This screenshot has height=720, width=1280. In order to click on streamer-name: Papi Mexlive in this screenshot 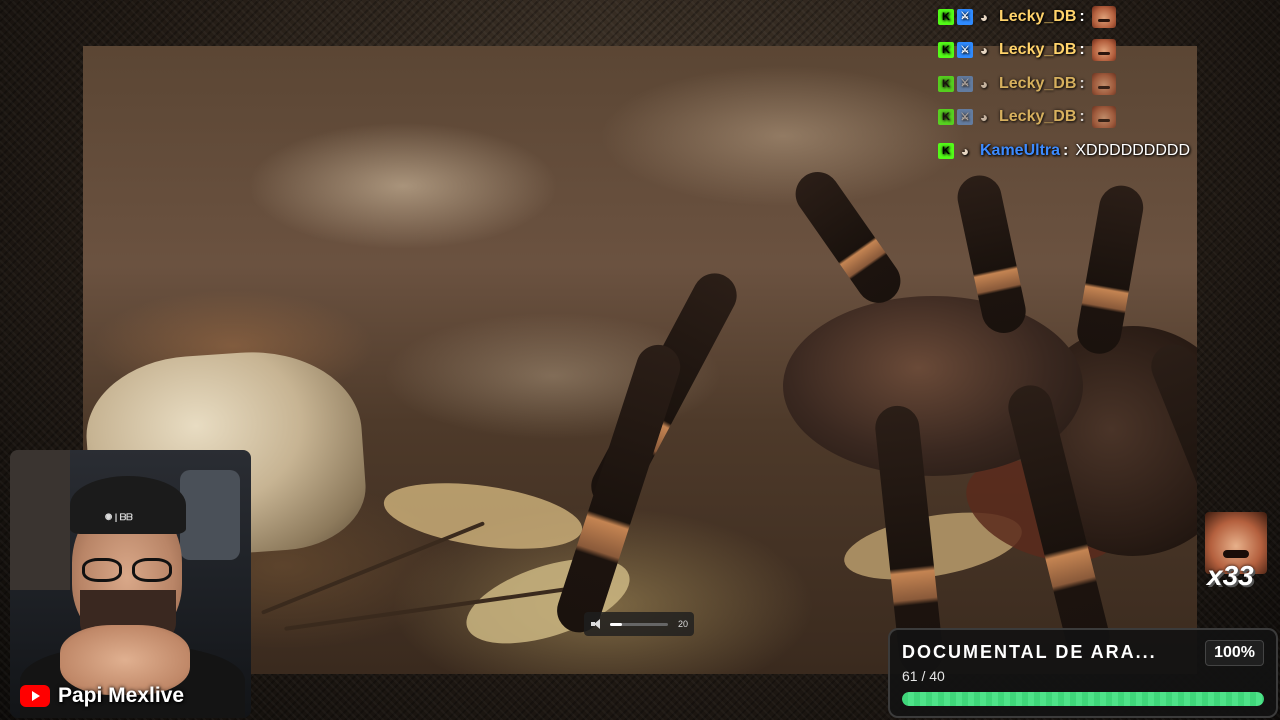, I will do `click(121, 695)`.